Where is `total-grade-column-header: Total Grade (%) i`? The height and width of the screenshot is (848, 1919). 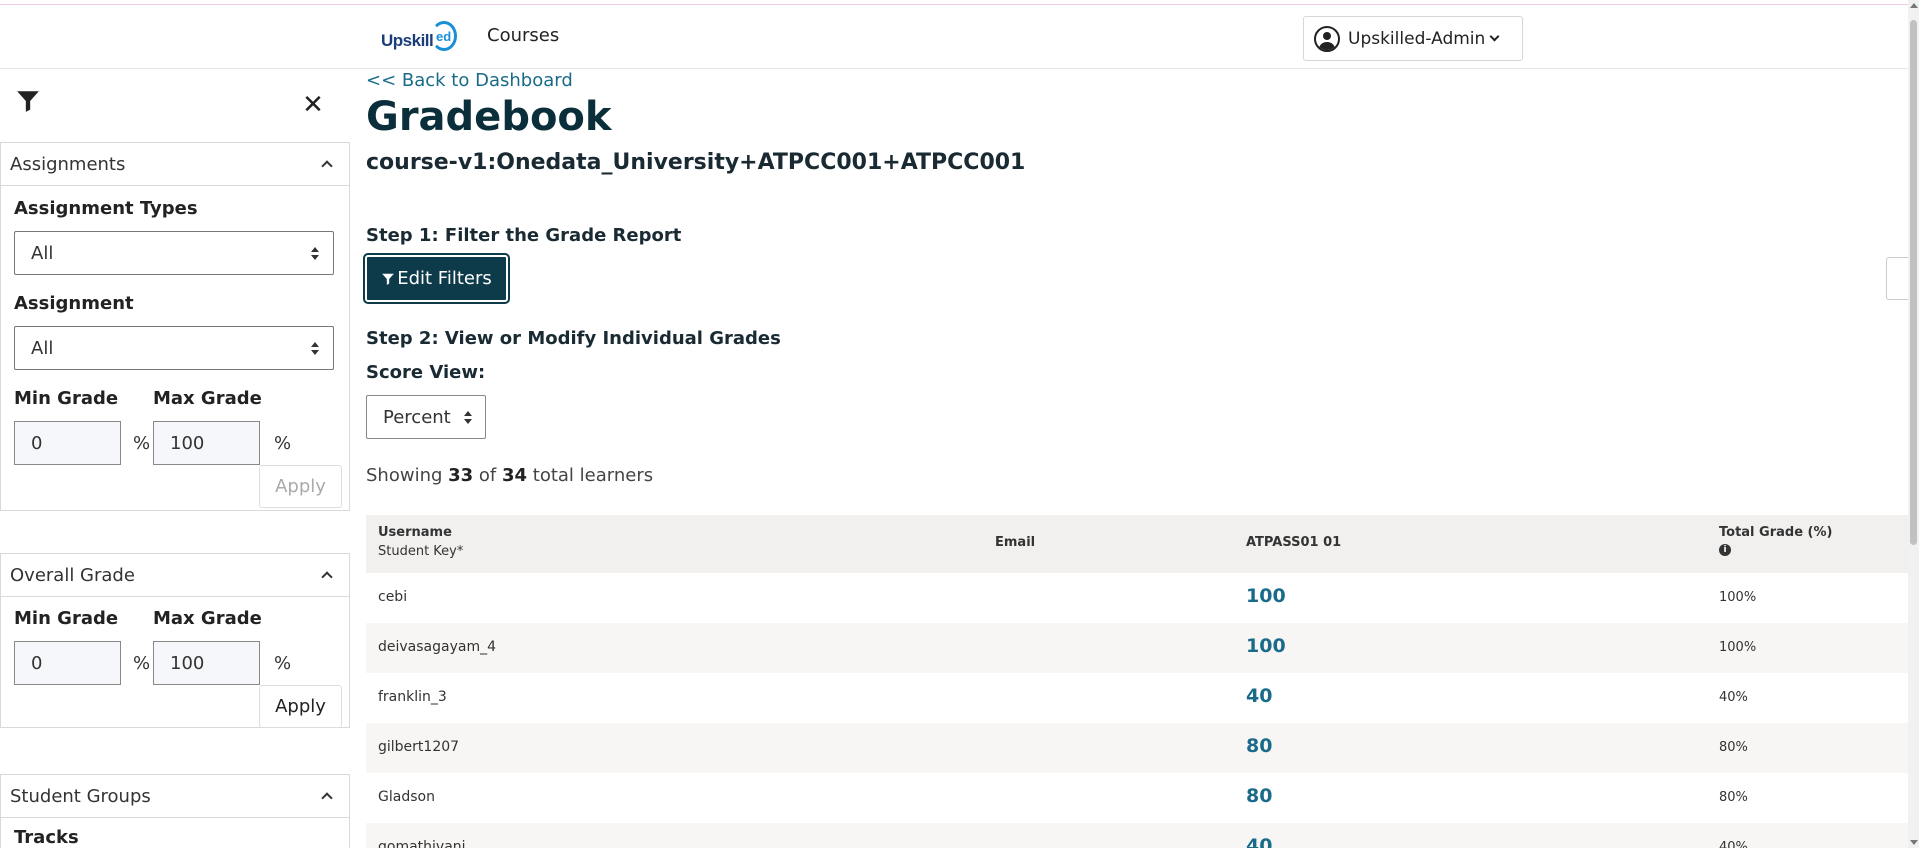
total-grade-column-header: Total Grade (%) i is located at coordinates (1775, 540).